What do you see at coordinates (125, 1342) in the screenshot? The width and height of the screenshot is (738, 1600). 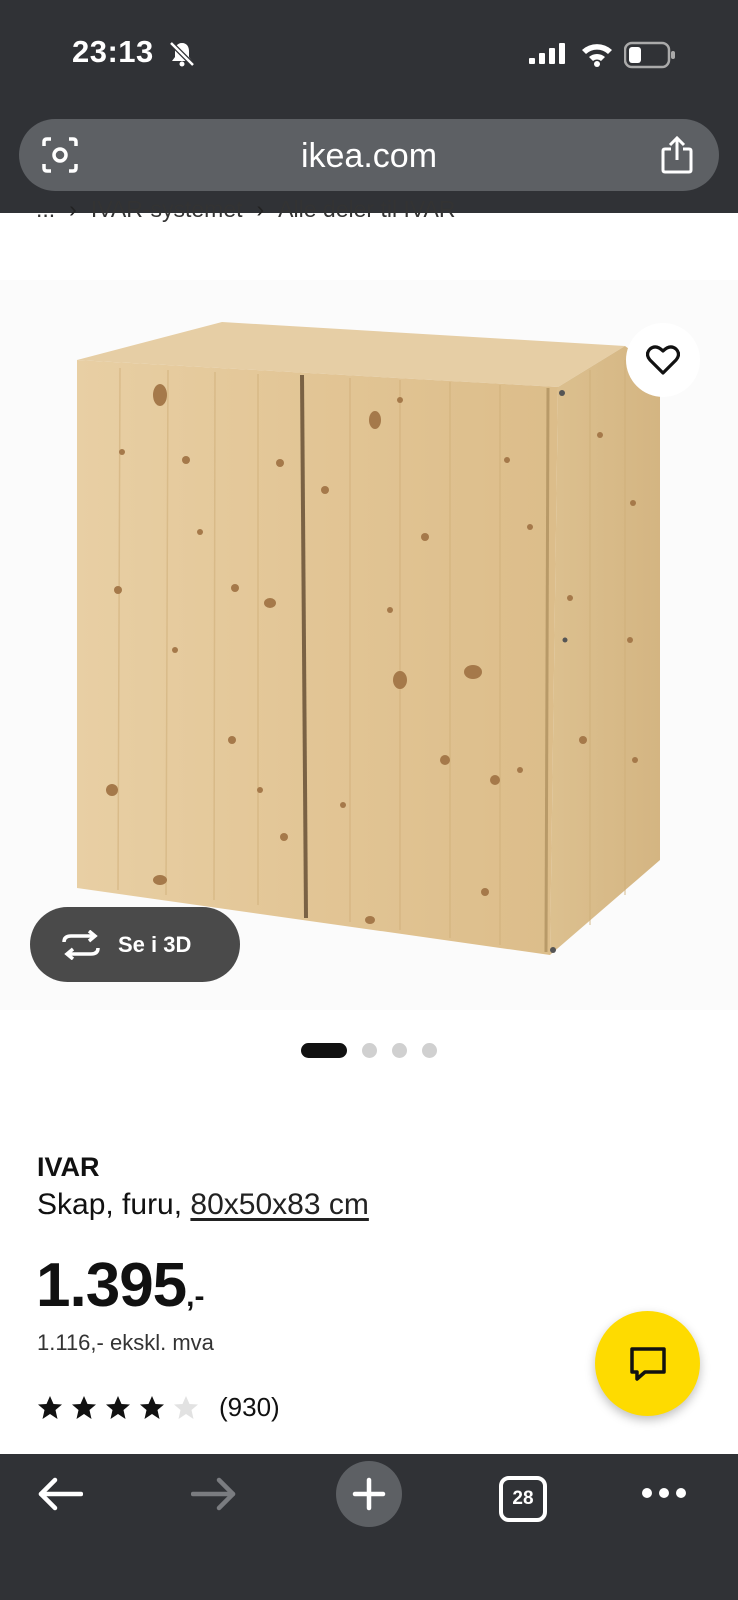 I see `price-ex-vat: 1.116,- ekskl. mva` at bounding box center [125, 1342].